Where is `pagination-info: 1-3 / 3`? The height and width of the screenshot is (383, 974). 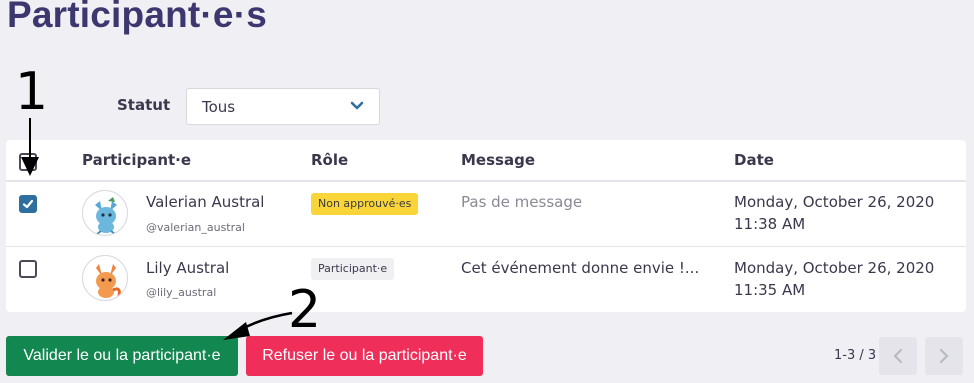
pagination-info: 1-3 / 3 is located at coordinates (855, 355).